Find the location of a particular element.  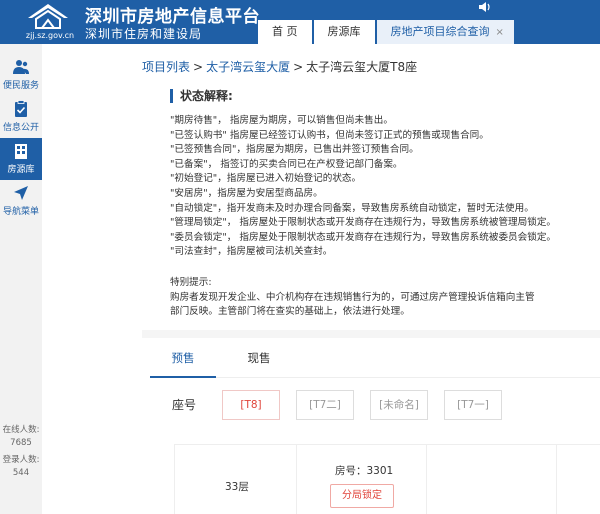

navigation-icon is located at coordinates (21, 193).